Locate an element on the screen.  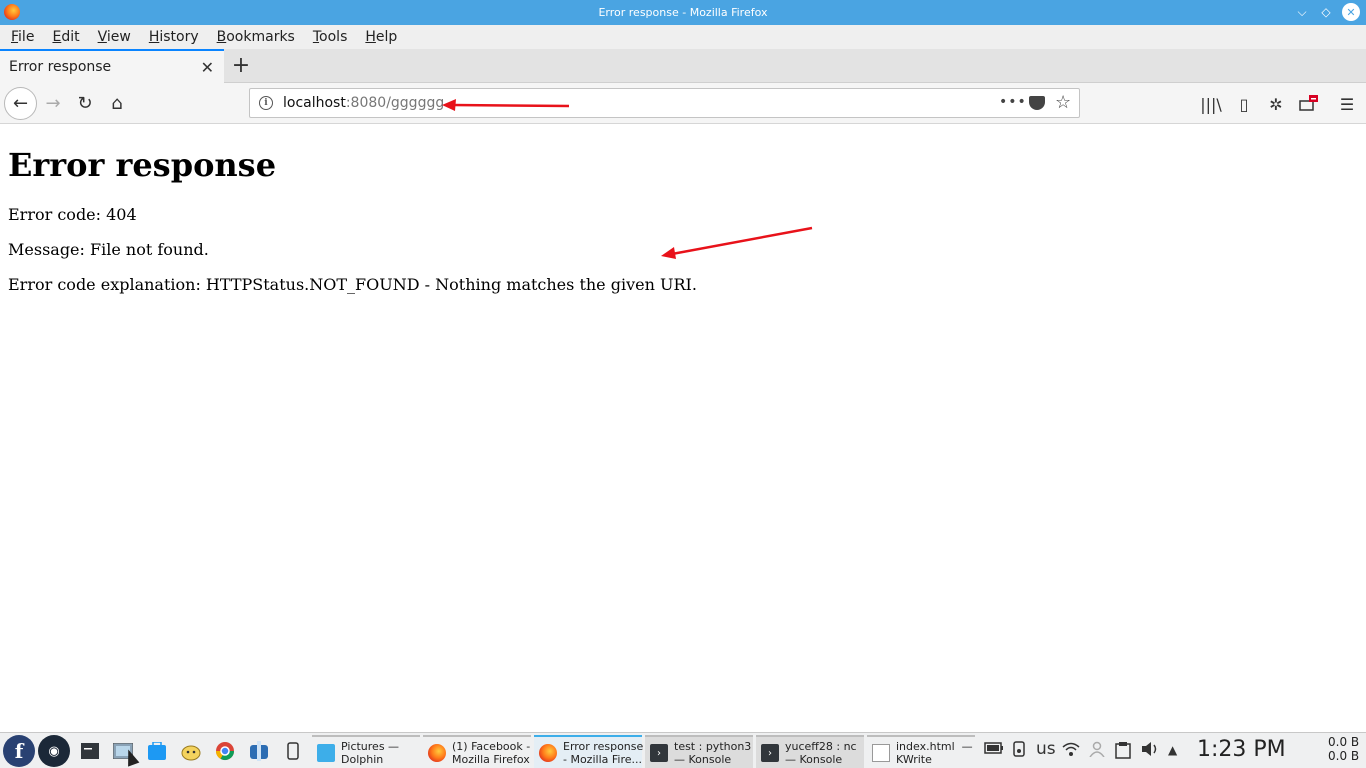
url-bar: i localhost:8080/gggggg ••• ☆ is located at coordinates (664, 103).